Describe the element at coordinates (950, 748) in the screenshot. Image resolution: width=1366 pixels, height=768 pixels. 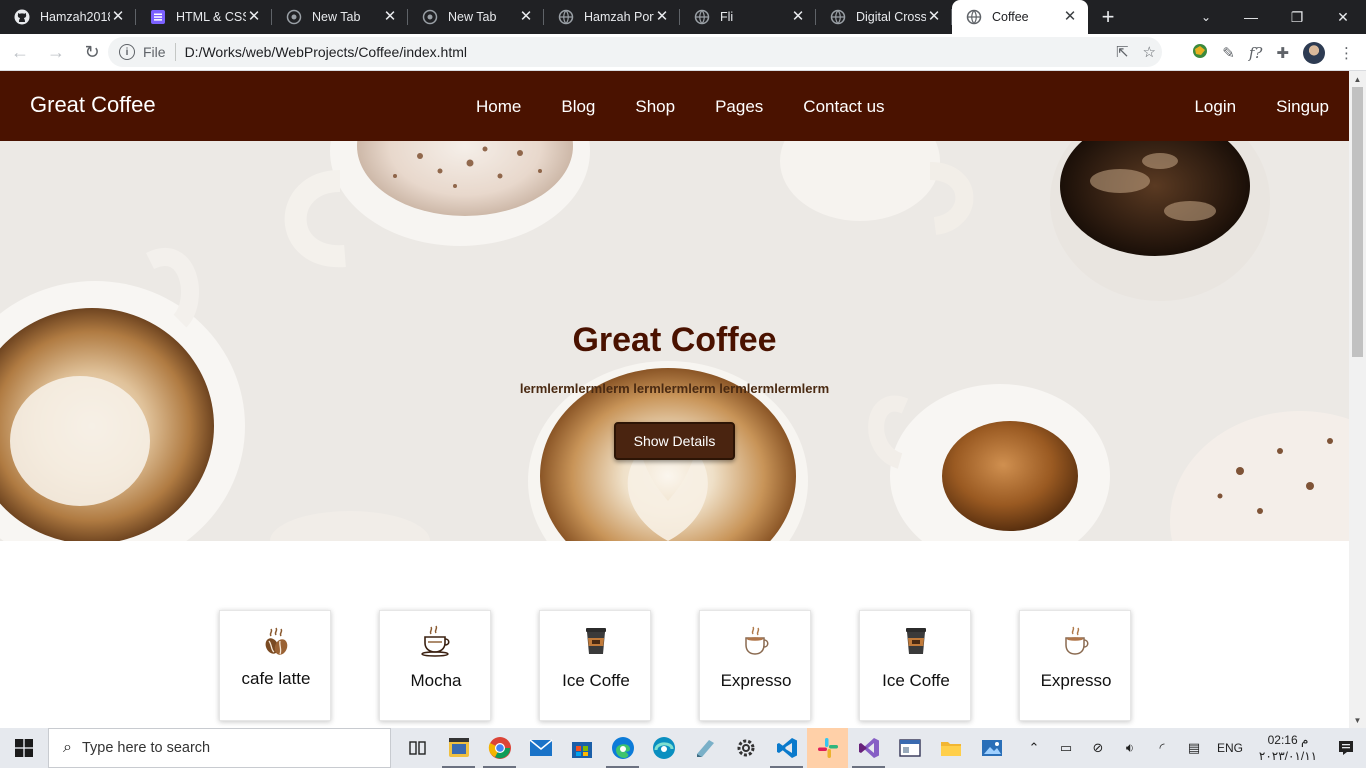
I see `file-explorer-icon` at that location.